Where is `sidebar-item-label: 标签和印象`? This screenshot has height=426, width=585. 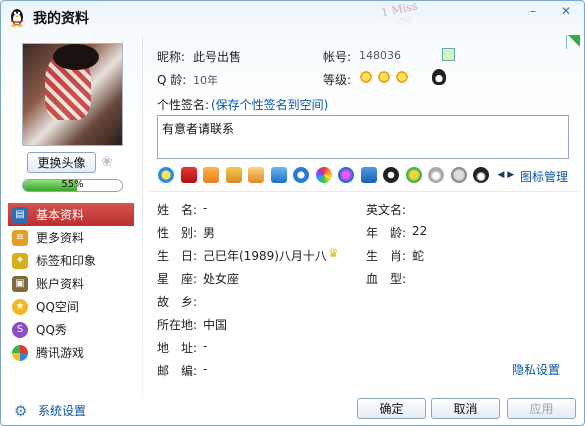 sidebar-item-label: 标签和印象 is located at coordinates (66, 261).